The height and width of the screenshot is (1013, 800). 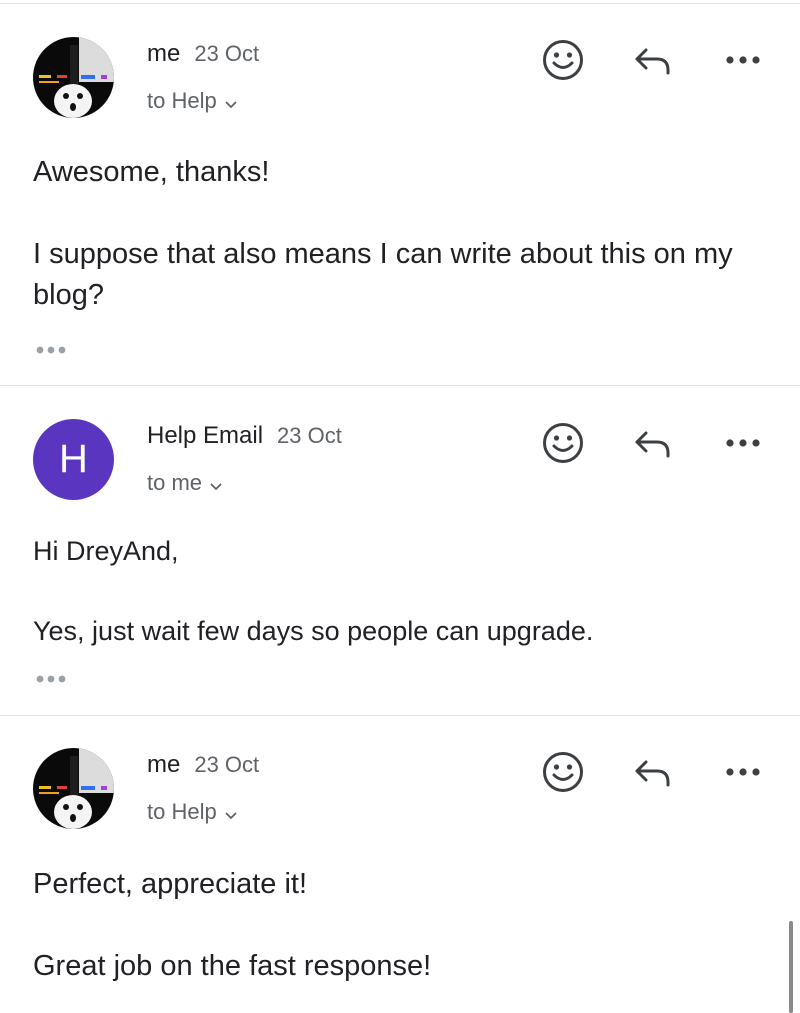 I want to click on sender-line: Help Email 23 Oct, so click(x=244, y=436).